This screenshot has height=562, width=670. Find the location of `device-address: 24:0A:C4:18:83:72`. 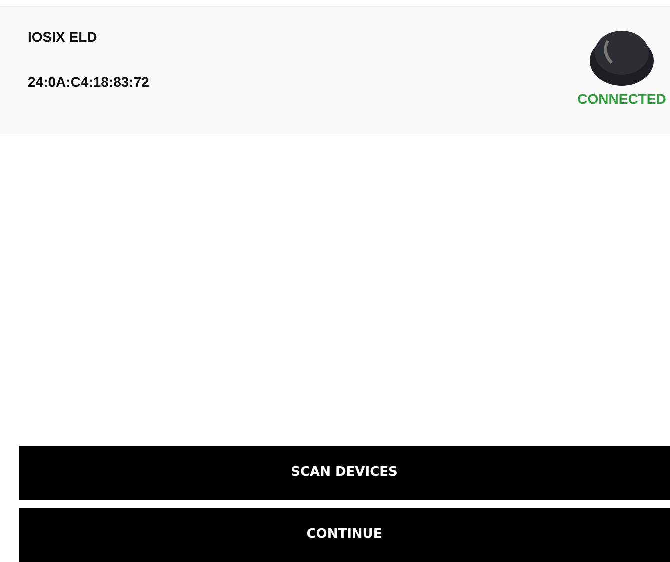

device-address: 24:0A:C4:18:83:72 is located at coordinates (89, 82).